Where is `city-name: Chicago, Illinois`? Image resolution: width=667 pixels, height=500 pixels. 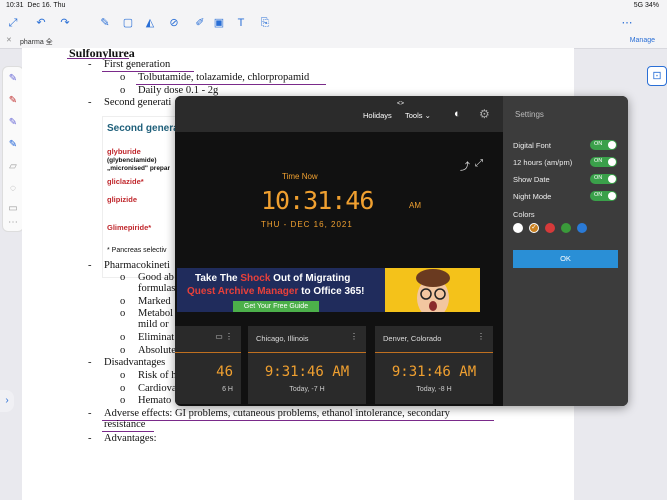 city-name: Chicago, Illinois is located at coordinates (282, 338).